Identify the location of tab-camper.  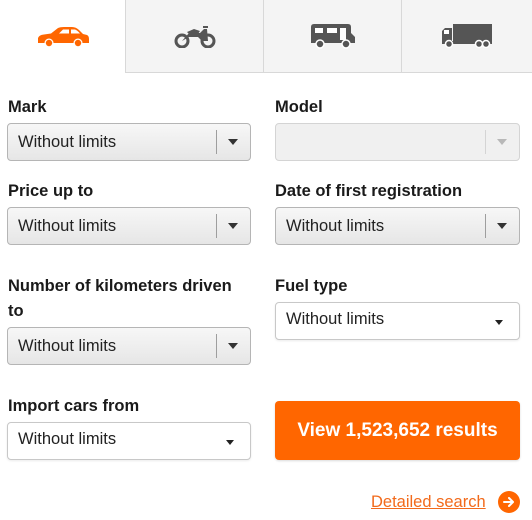
(332, 36).